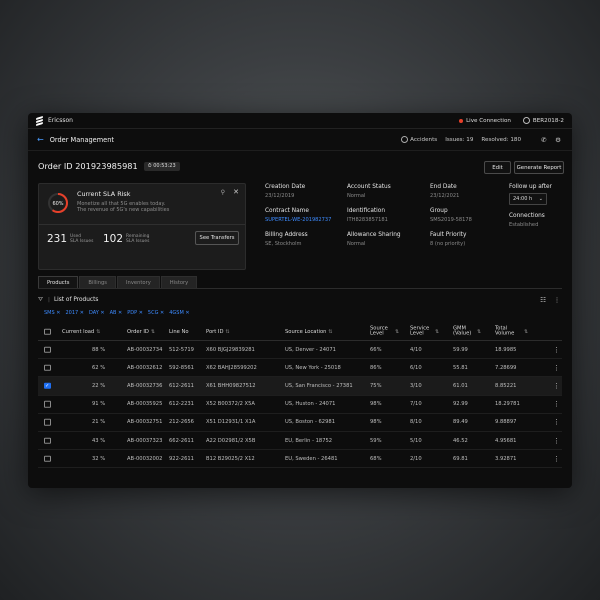 The image size is (600, 600). Describe the element at coordinates (145, 349) in the screenshot. I see `order-id-cell: AB-00032734` at that location.